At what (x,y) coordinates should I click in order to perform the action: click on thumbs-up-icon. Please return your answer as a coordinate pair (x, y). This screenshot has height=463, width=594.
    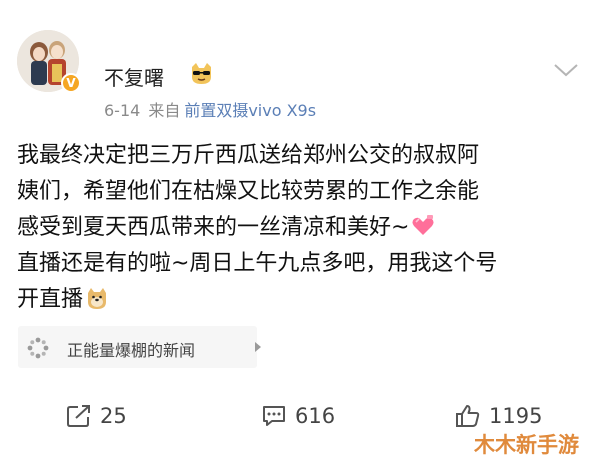
    Looking at the image, I should click on (468, 416).